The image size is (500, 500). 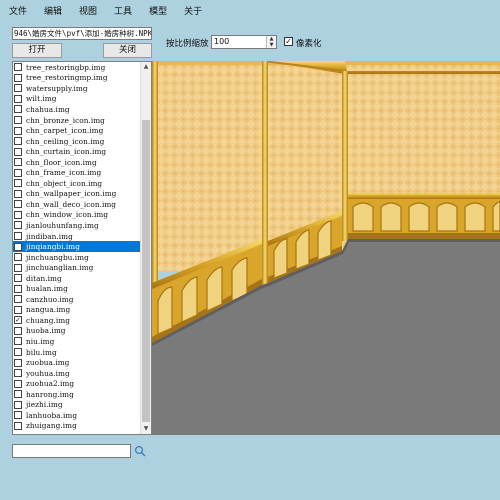 What do you see at coordinates (146, 271) in the screenshot?
I see `scrollbar-thumb` at bounding box center [146, 271].